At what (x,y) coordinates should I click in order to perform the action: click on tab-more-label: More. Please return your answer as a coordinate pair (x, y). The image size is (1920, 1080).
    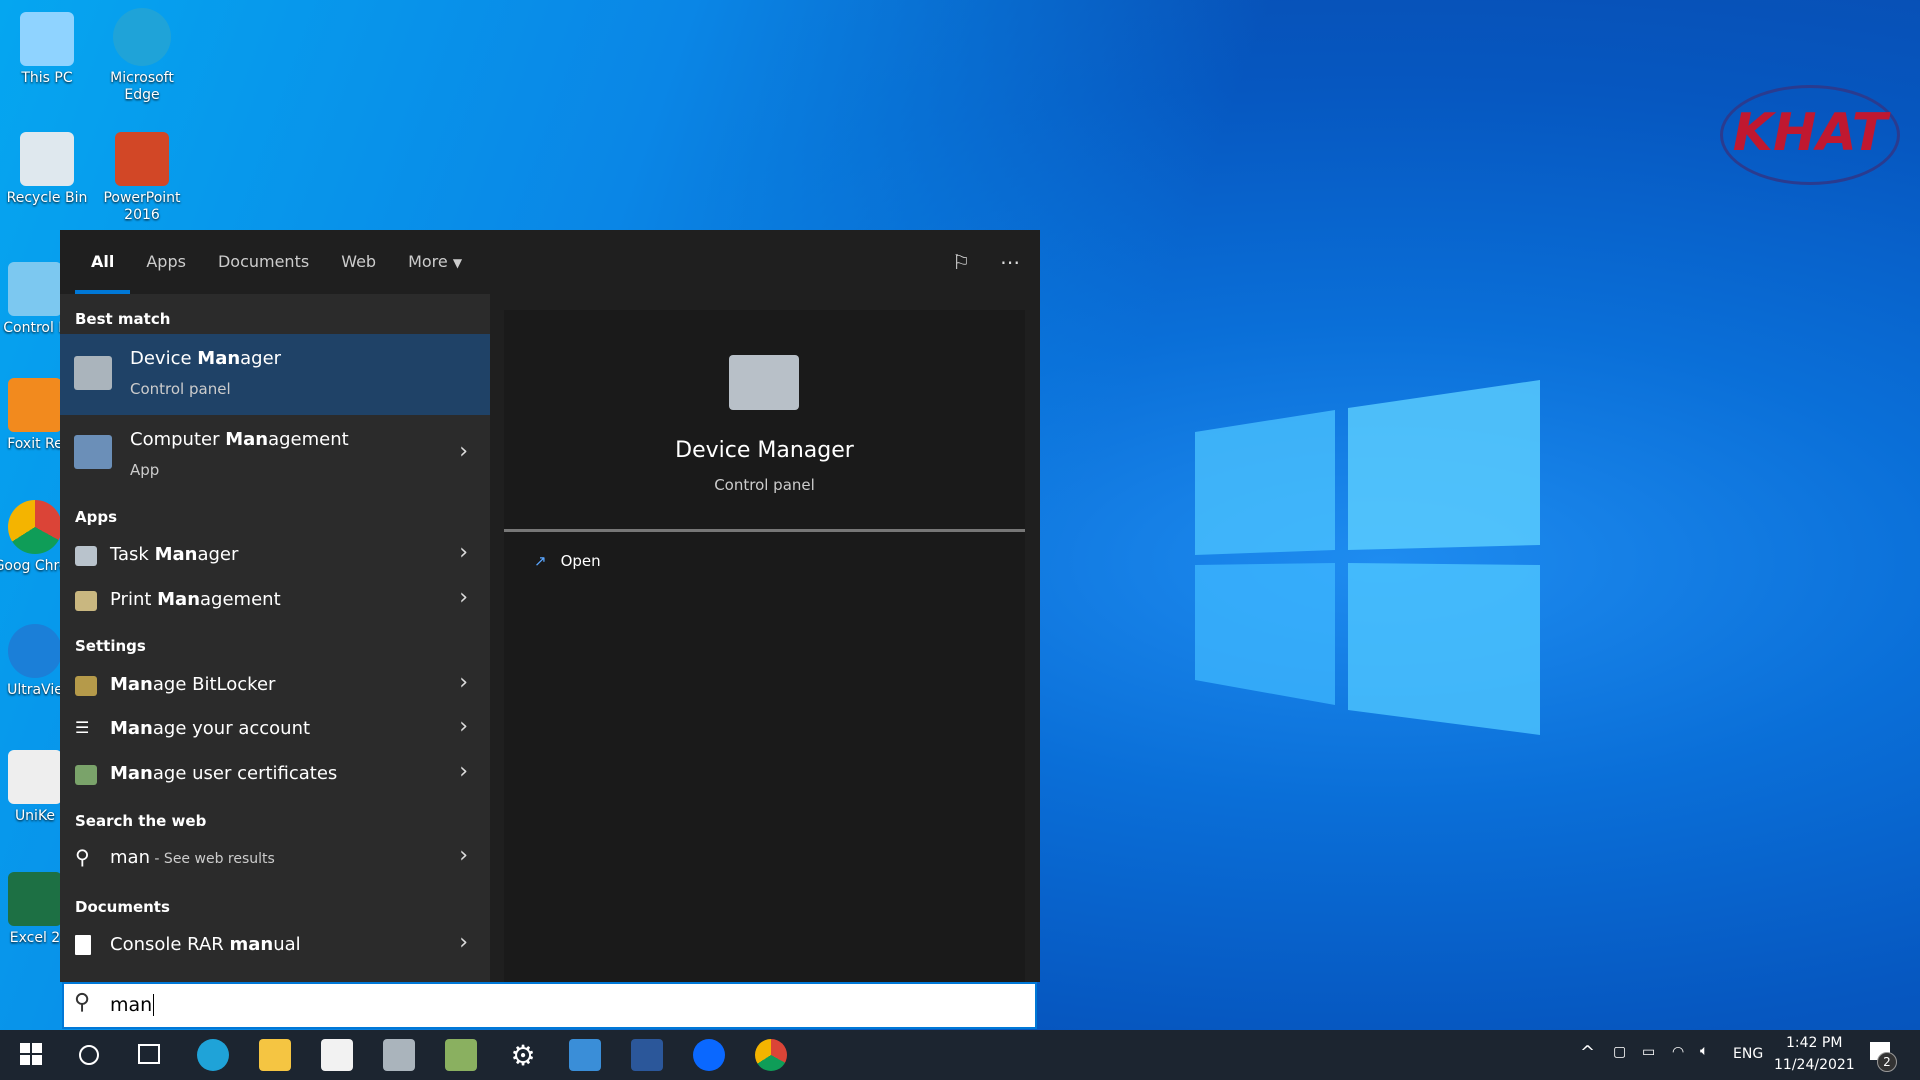
    Looking at the image, I should click on (428, 261).